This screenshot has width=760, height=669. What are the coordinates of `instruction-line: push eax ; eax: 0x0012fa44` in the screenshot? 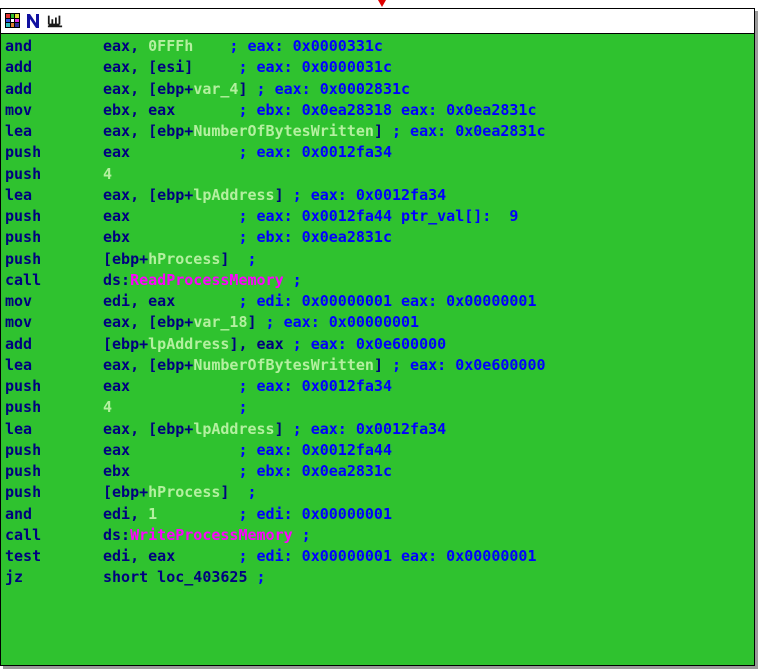 It's located at (377, 450).